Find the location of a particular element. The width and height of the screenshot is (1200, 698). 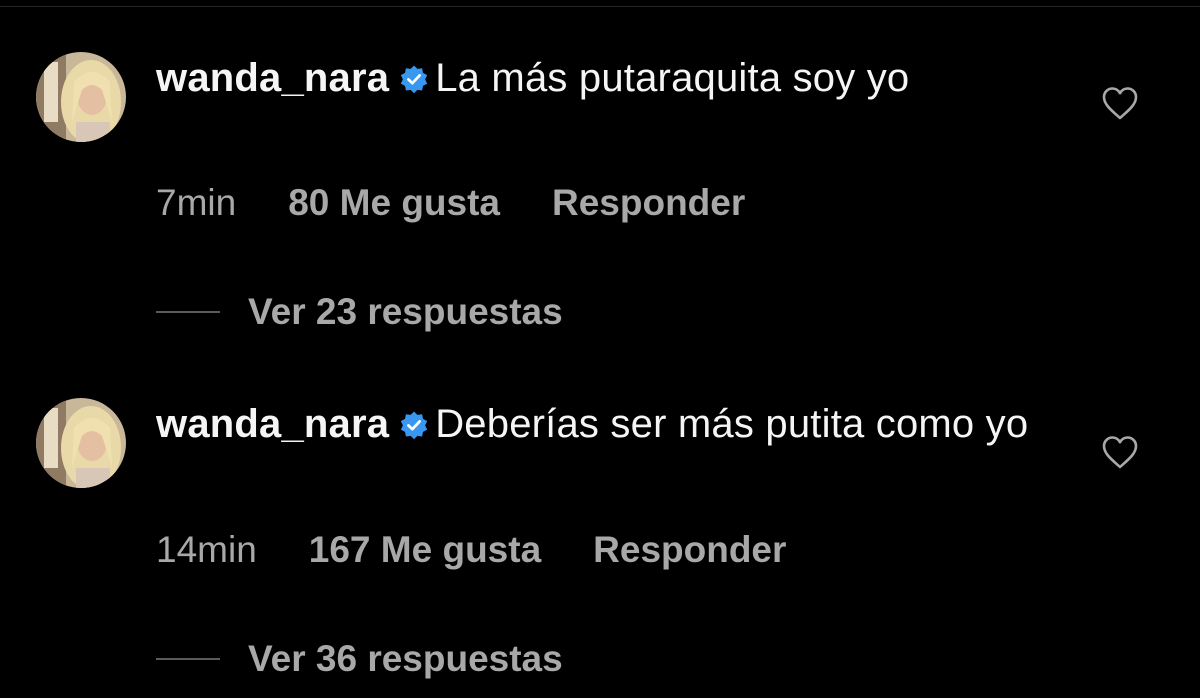

comment-meta: 7min 80 Me gusta Responder is located at coordinates (450, 203).